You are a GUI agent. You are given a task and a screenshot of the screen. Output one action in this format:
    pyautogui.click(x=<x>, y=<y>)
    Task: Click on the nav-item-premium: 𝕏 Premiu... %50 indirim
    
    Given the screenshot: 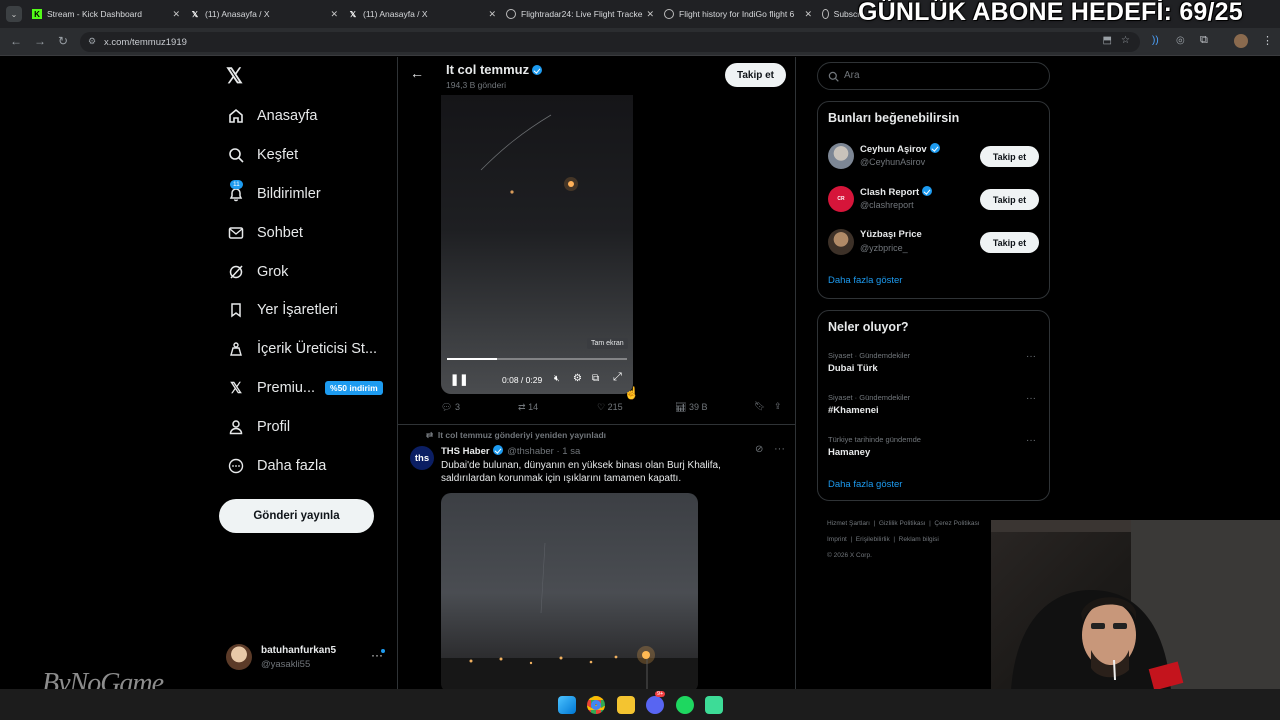 What is the action you would take?
    pyautogui.click(x=305, y=388)
    